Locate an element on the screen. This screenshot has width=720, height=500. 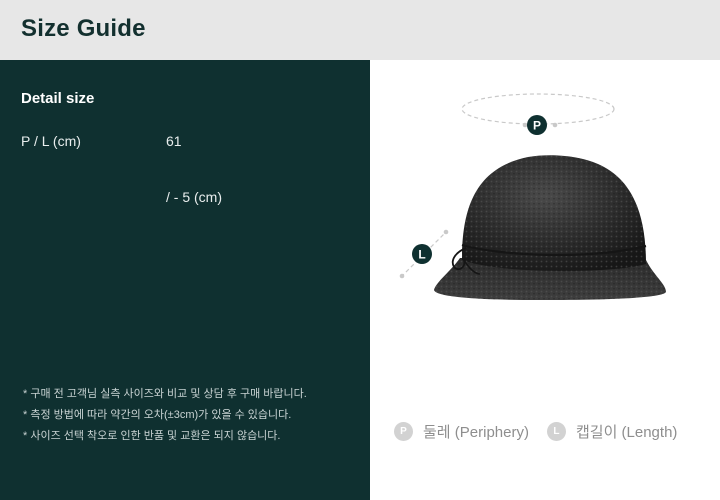
note-item: * 사이즈 선택 착오로 인한 반품 및 교환은 되지 않습니다. is located at coordinates (152, 436).